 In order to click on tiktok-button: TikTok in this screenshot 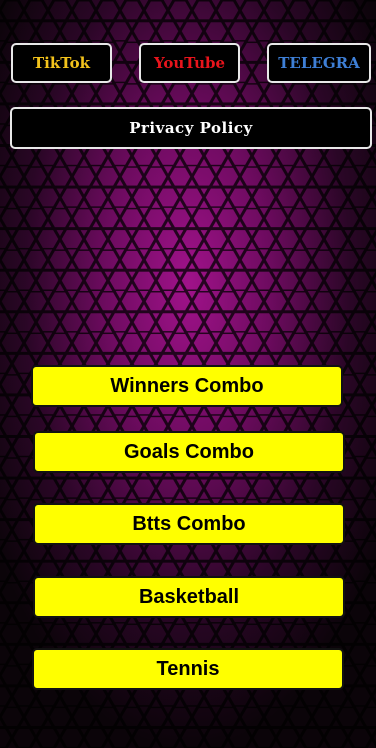, I will do `click(61, 63)`.